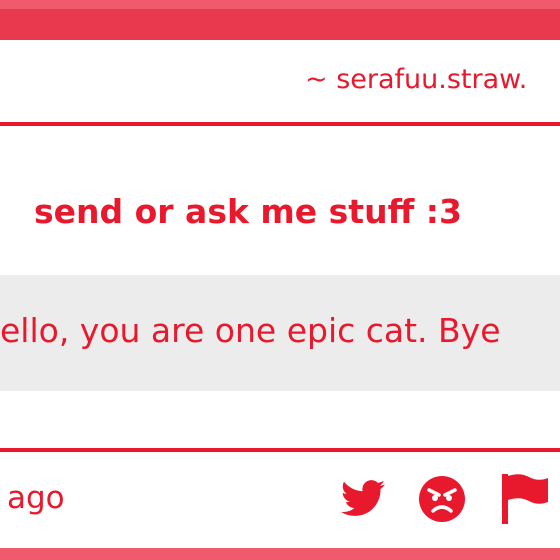 The height and width of the screenshot is (560, 560). Describe the element at coordinates (525, 499) in the screenshot. I see `flag-icon` at that location.